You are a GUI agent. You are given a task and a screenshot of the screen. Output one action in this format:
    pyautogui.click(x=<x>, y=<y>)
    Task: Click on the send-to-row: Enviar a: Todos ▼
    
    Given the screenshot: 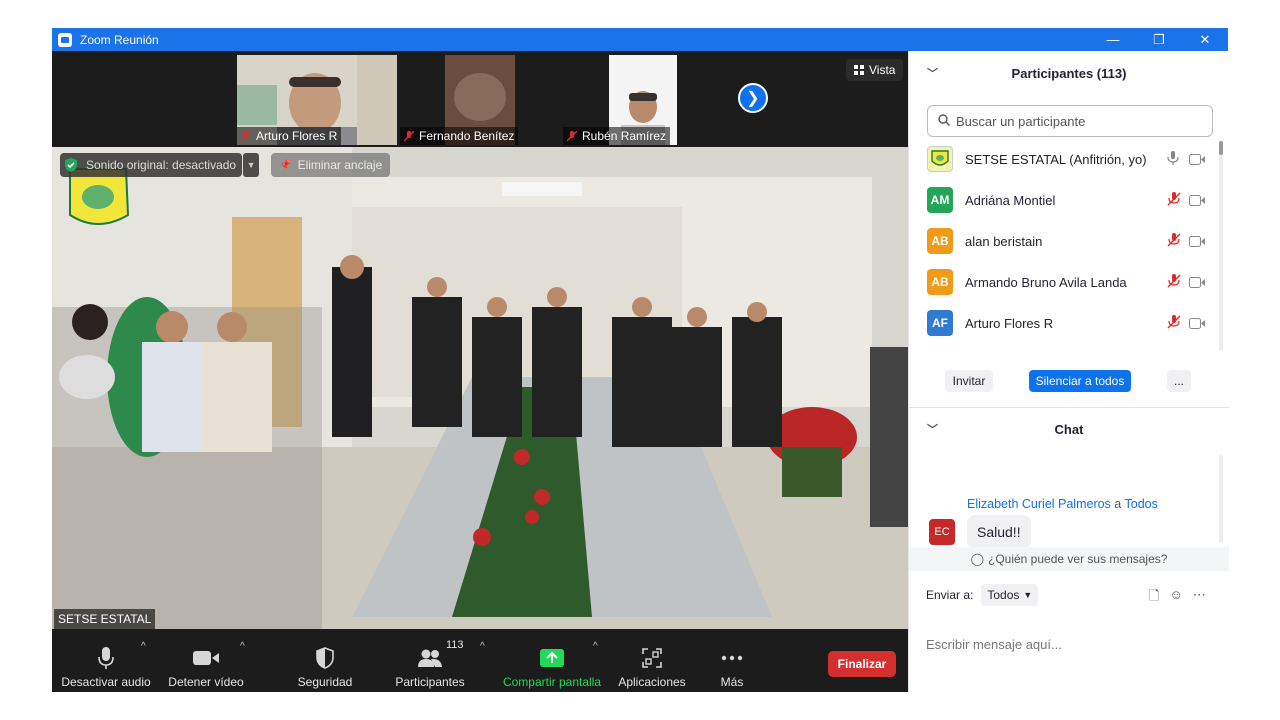 What is the action you would take?
    pyautogui.click(x=982, y=595)
    